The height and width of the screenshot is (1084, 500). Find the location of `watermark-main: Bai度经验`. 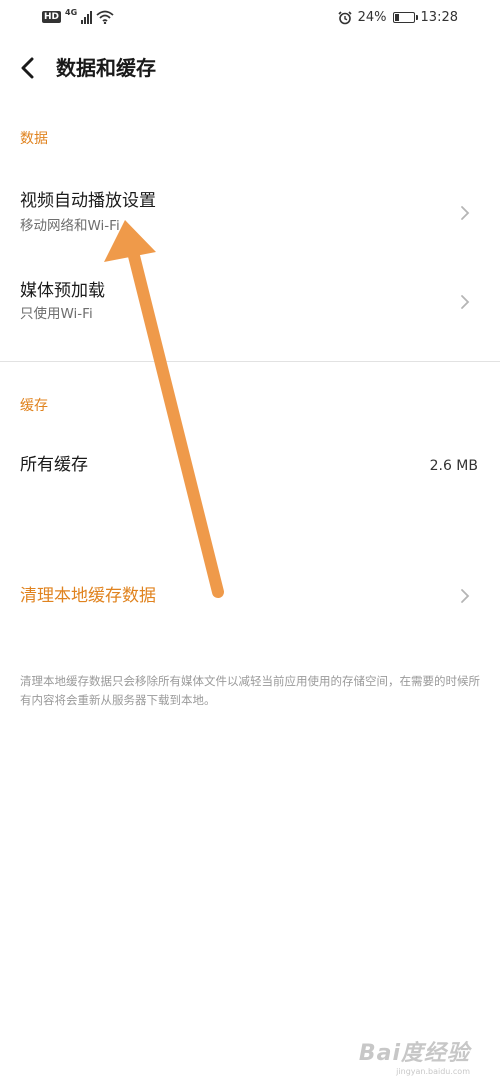

watermark-main: Bai度经验 is located at coordinates (414, 1053).